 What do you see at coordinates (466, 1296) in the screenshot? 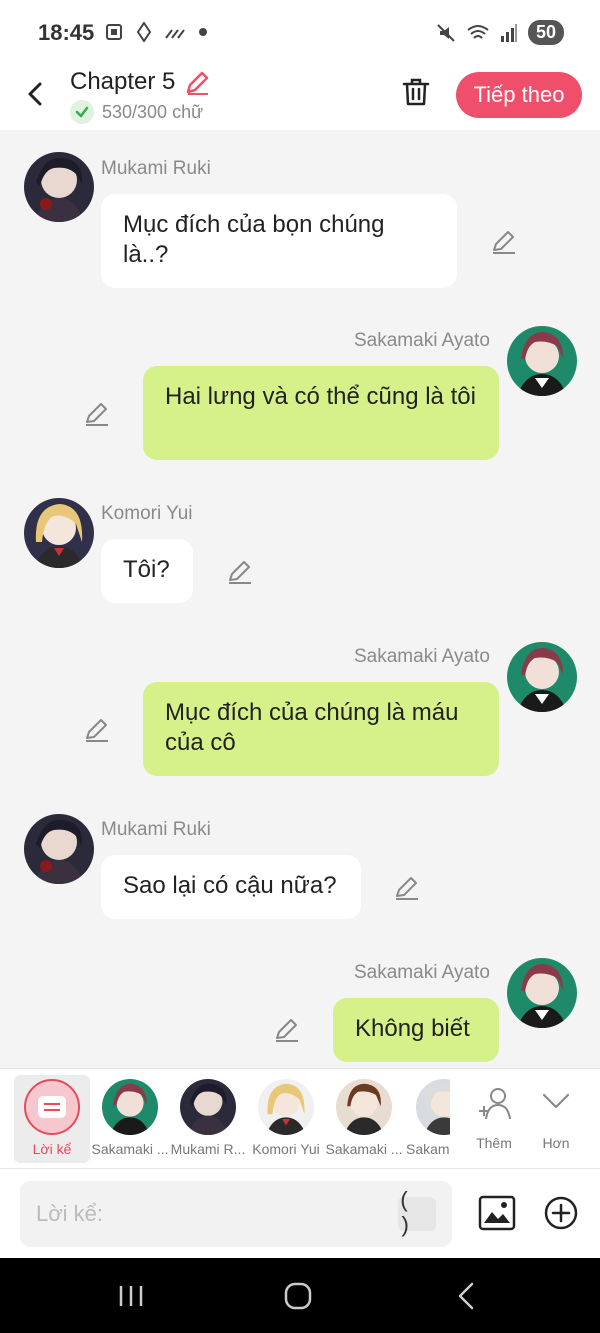
I see `nav-back-icon` at bounding box center [466, 1296].